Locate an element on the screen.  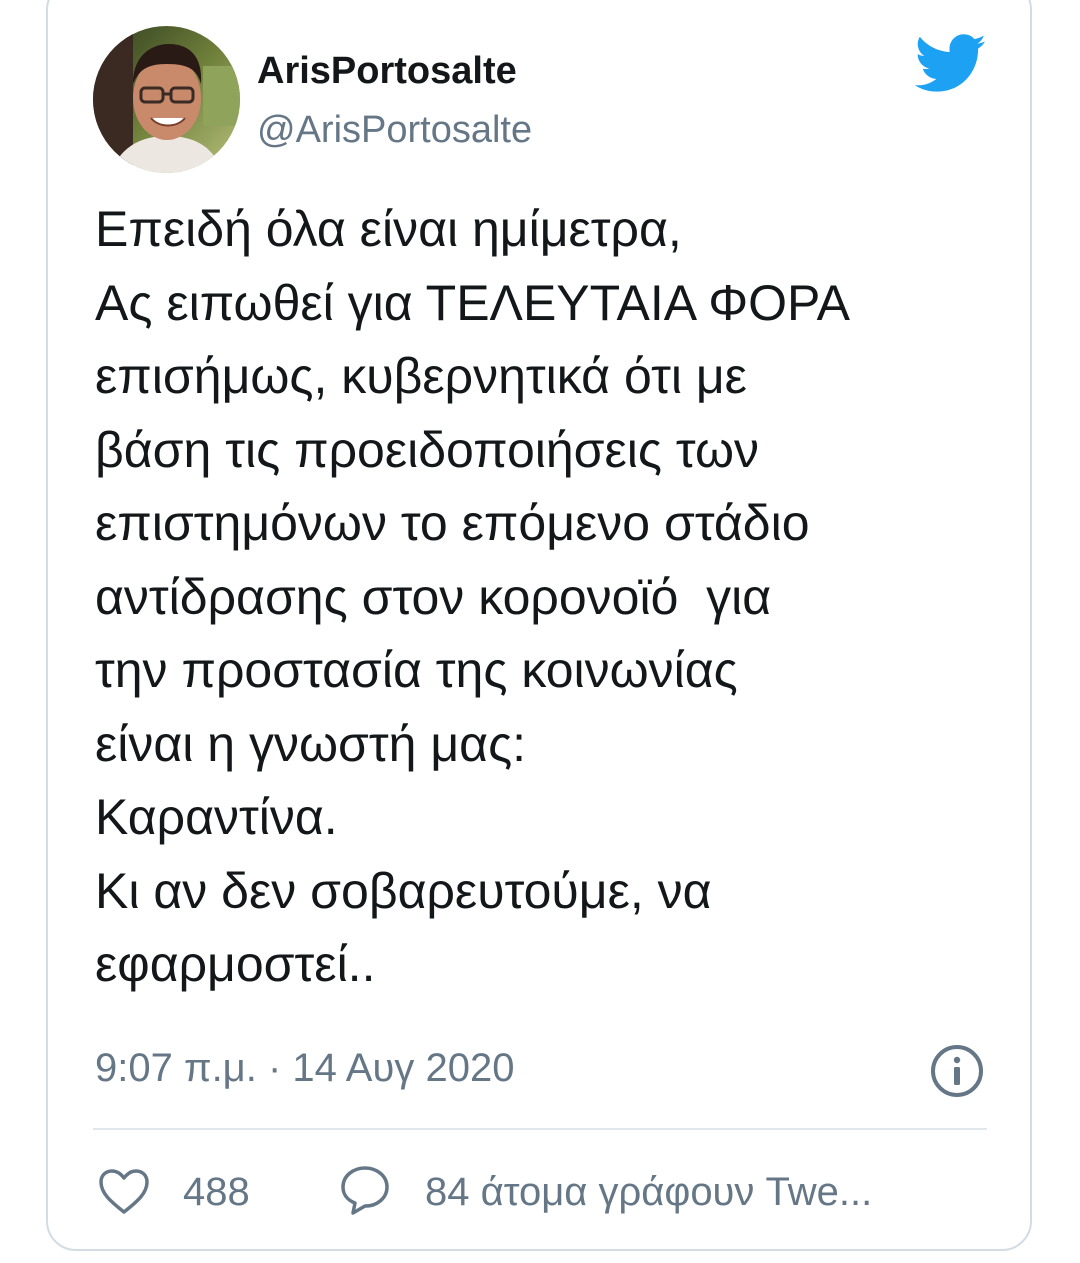
user-handle: @ArisPortosalte is located at coordinates (394, 130).